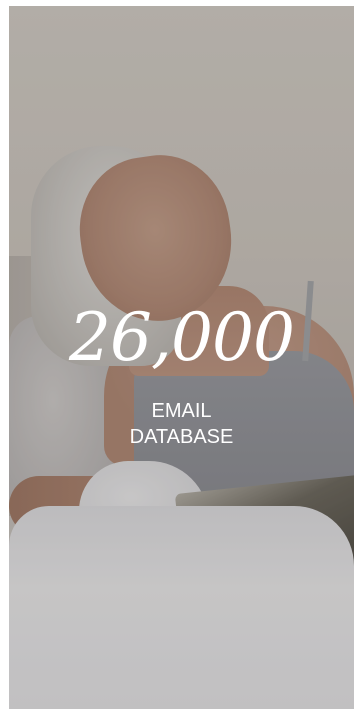 The width and height of the screenshot is (356, 715). I want to click on stat-label-line2: DATABASE, so click(181, 437).